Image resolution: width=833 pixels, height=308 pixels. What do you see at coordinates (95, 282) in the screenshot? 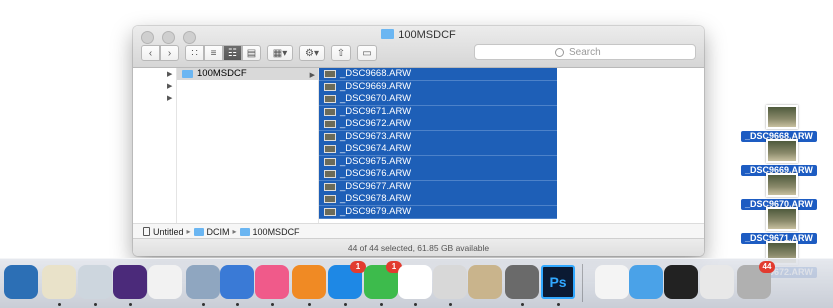
I see `preview-icon` at bounding box center [95, 282].